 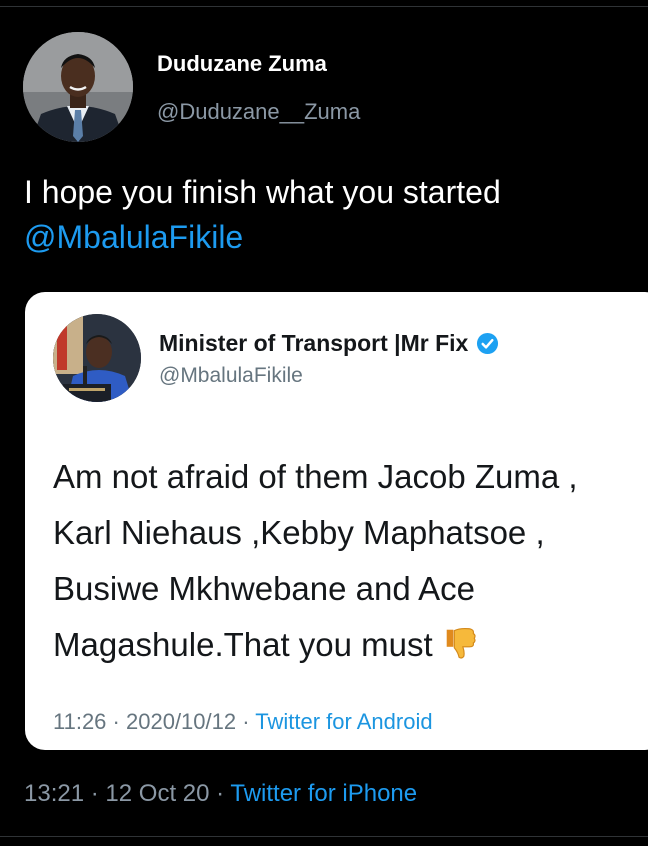 I want to click on quoted-line-3: Busiwe Mkhwebane and Ace, so click(x=264, y=588).